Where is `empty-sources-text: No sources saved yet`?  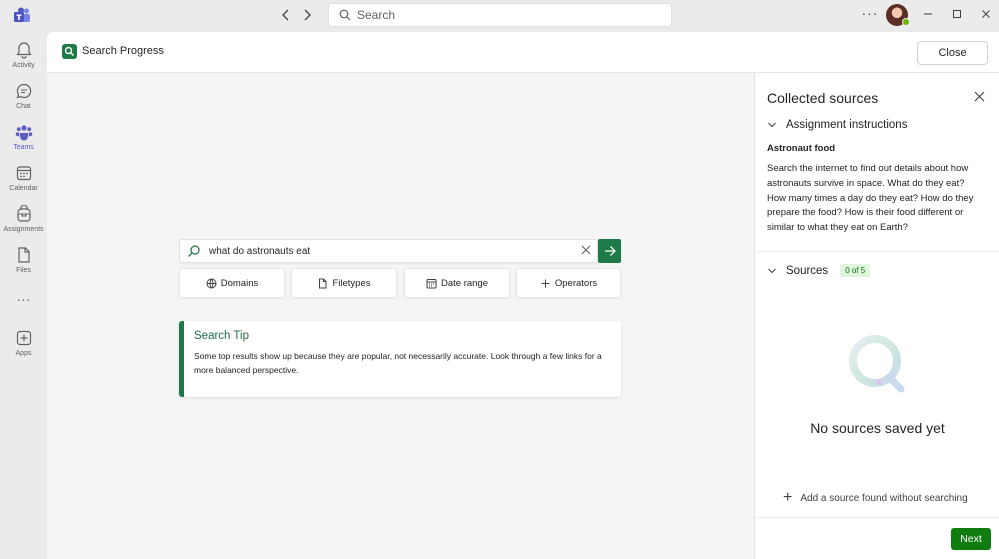 empty-sources-text: No sources saved yet is located at coordinates (877, 428).